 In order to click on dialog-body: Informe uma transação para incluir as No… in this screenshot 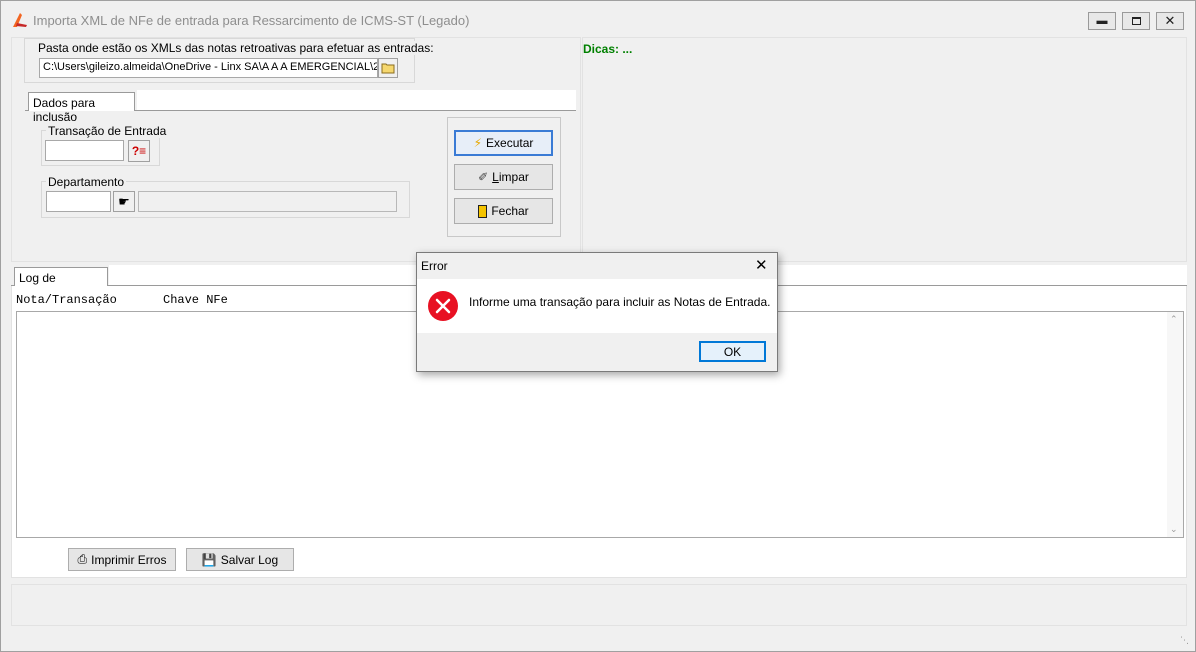, I will do `click(597, 306)`.